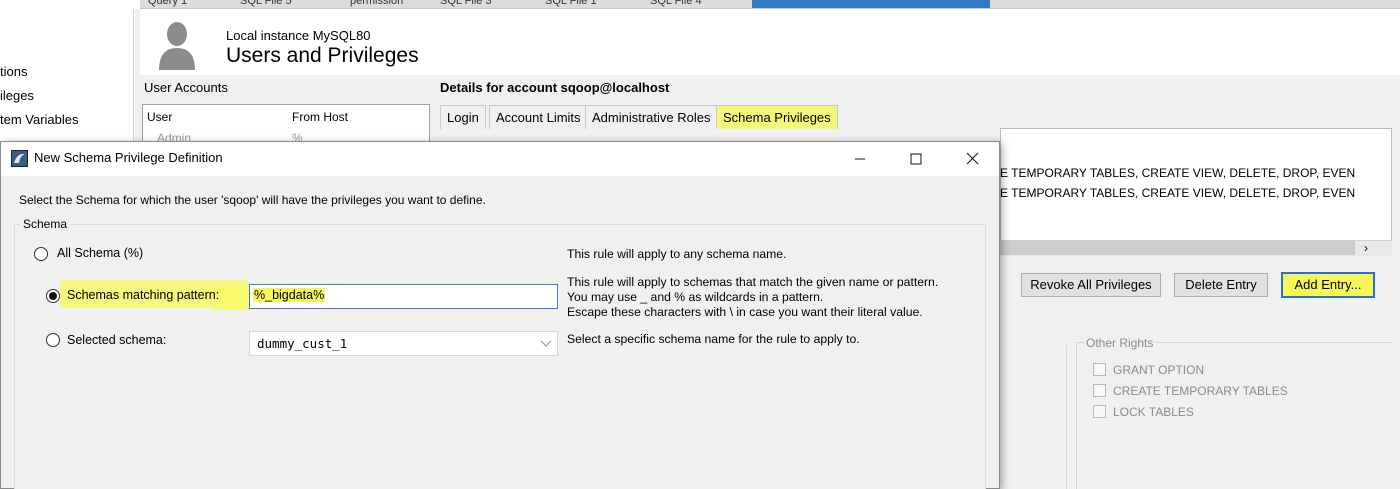 Image resolution: width=1400 pixels, height=489 pixels. I want to click on schema-group-label: Schema, so click(45, 224).